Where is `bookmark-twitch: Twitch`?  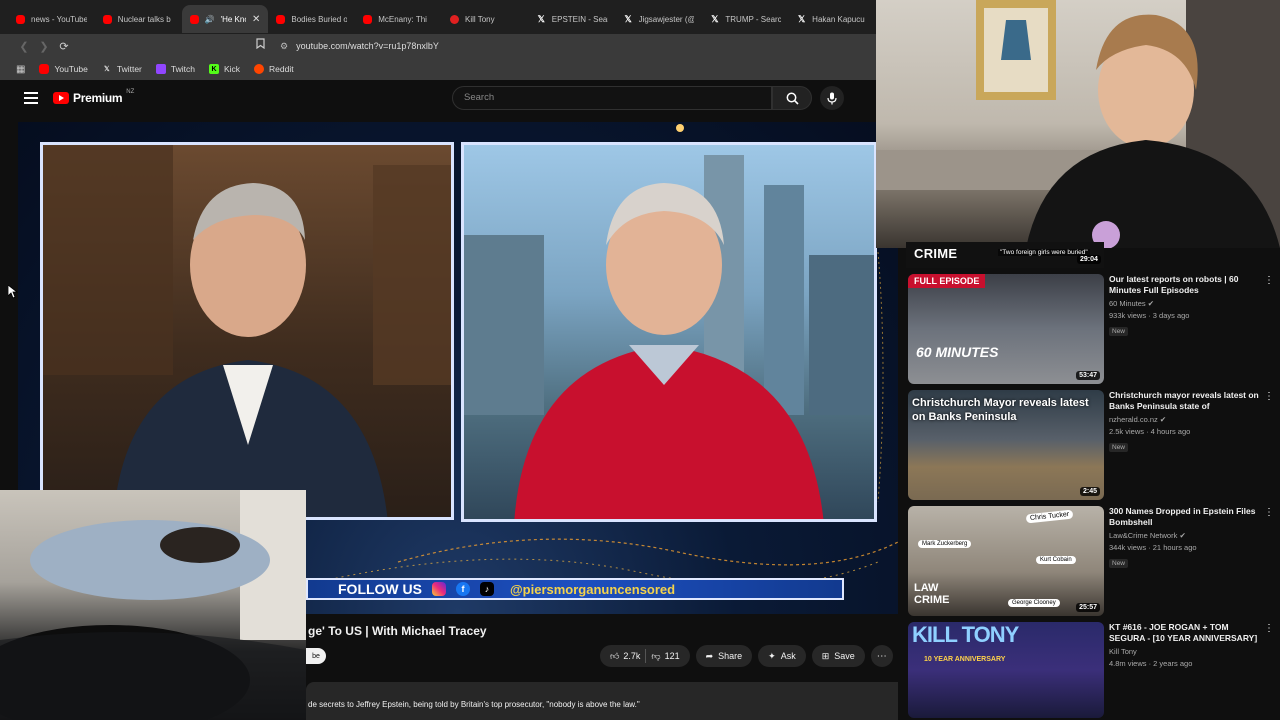
bookmark-twitch: Twitch is located at coordinates (175, 69).